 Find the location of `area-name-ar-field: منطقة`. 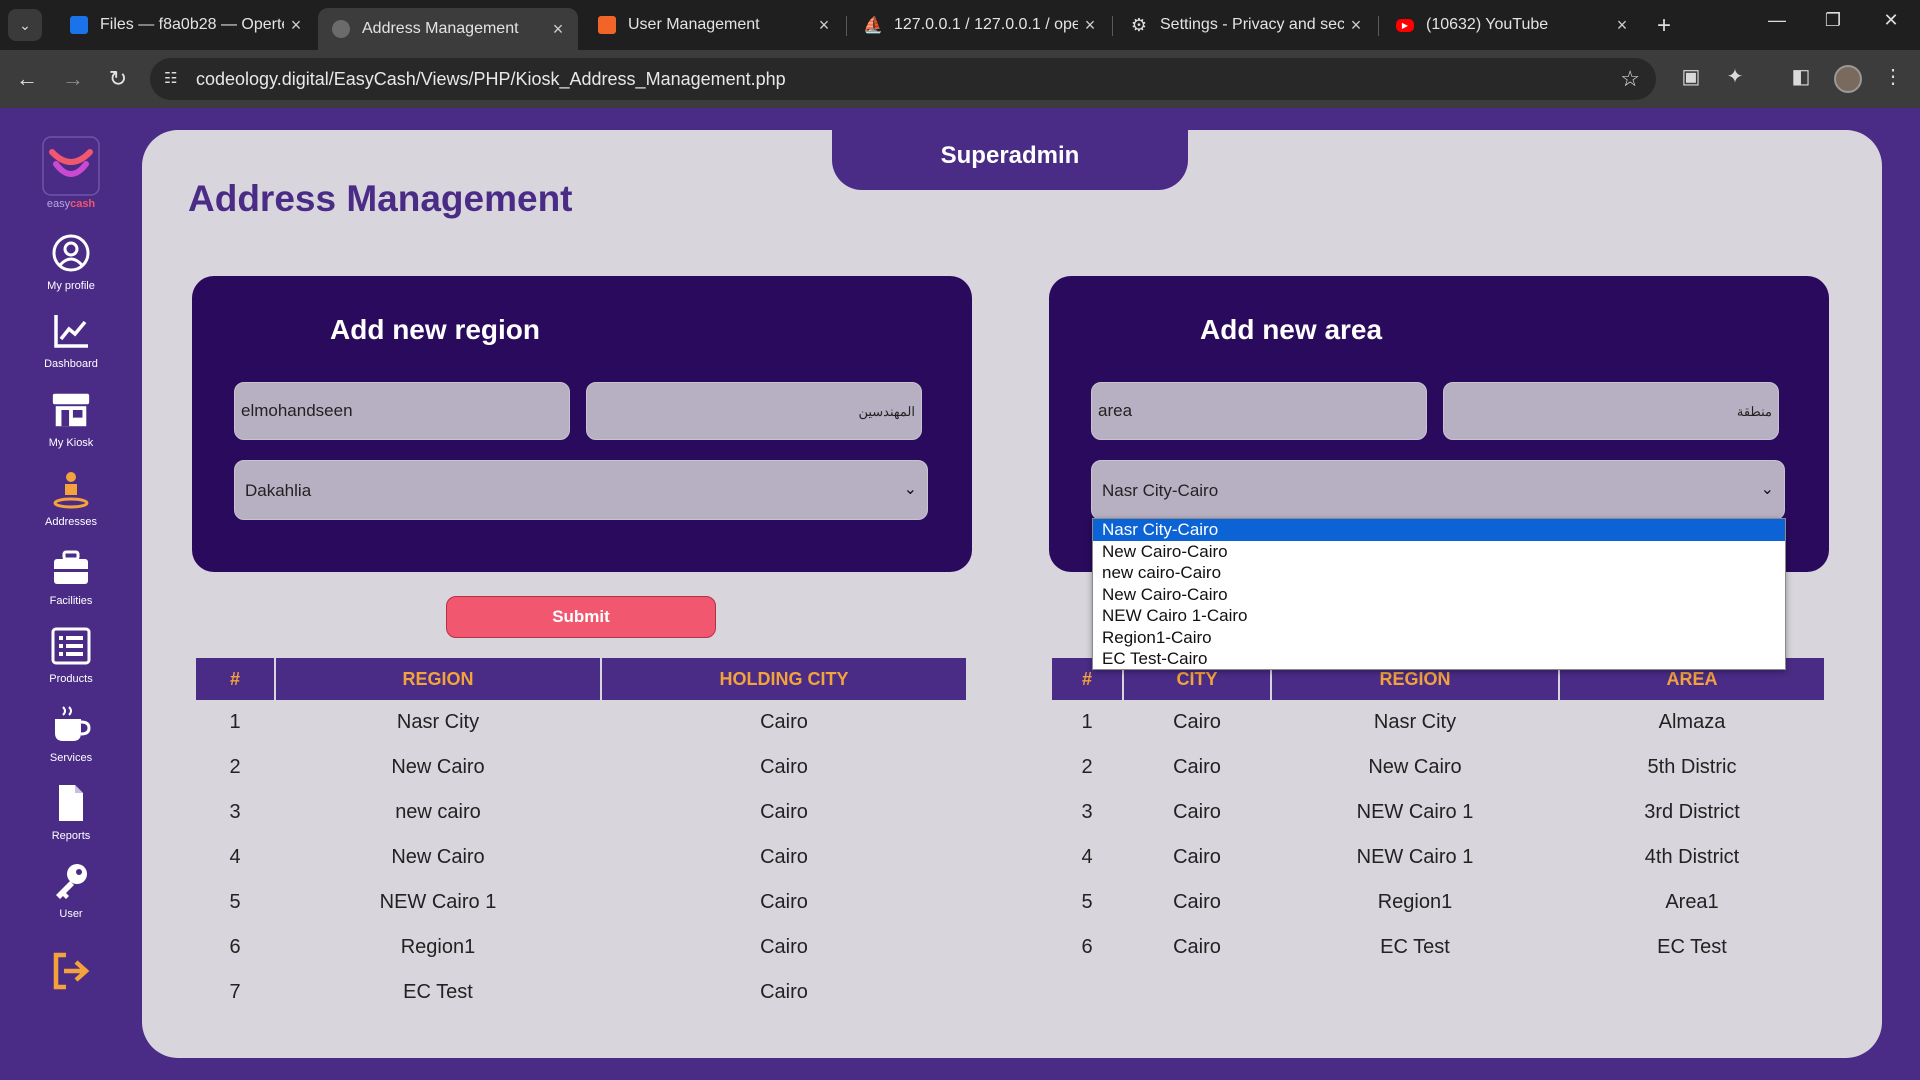

area-name-ar-field: منطقة is located at coordinates (1611, 411).